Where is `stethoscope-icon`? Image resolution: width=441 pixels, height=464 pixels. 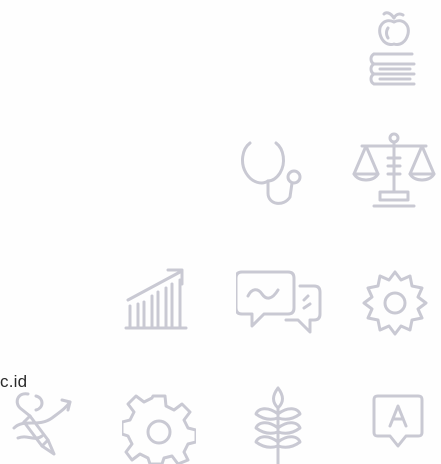 stethoscope-icon is located at coordinates (272, 175).